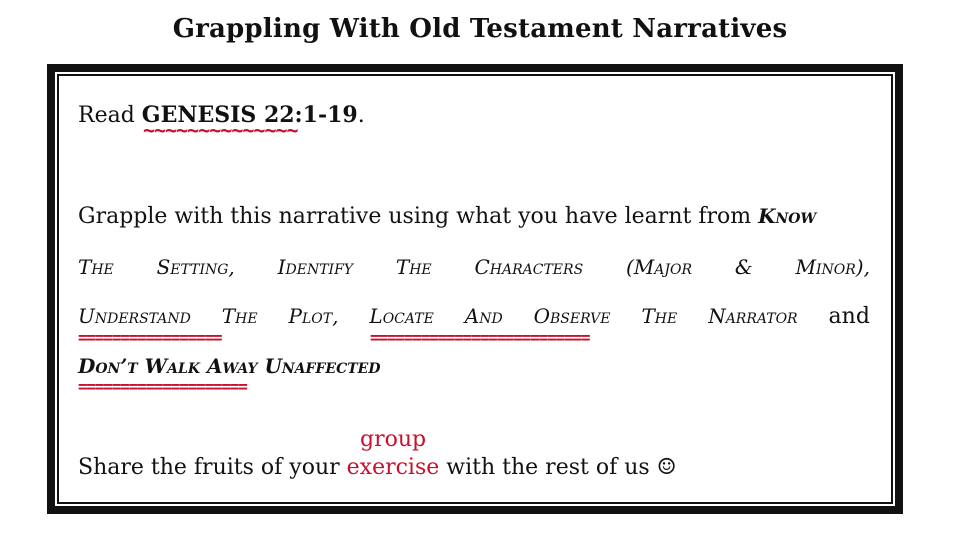 The width and height of the screenshot is (960, 540). Describe the element at coordinates (361, 115) in the screenshot. I see `read-suffix: .` at that location.